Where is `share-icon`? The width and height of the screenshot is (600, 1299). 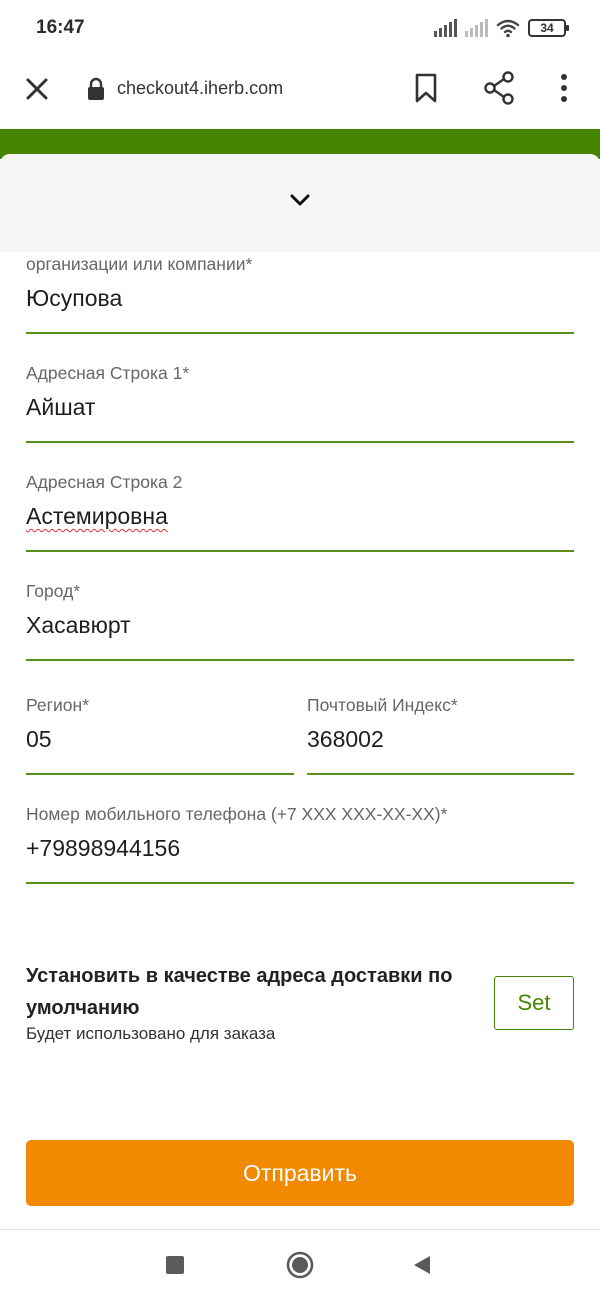 share-icon is located at coordinates (499, 88).